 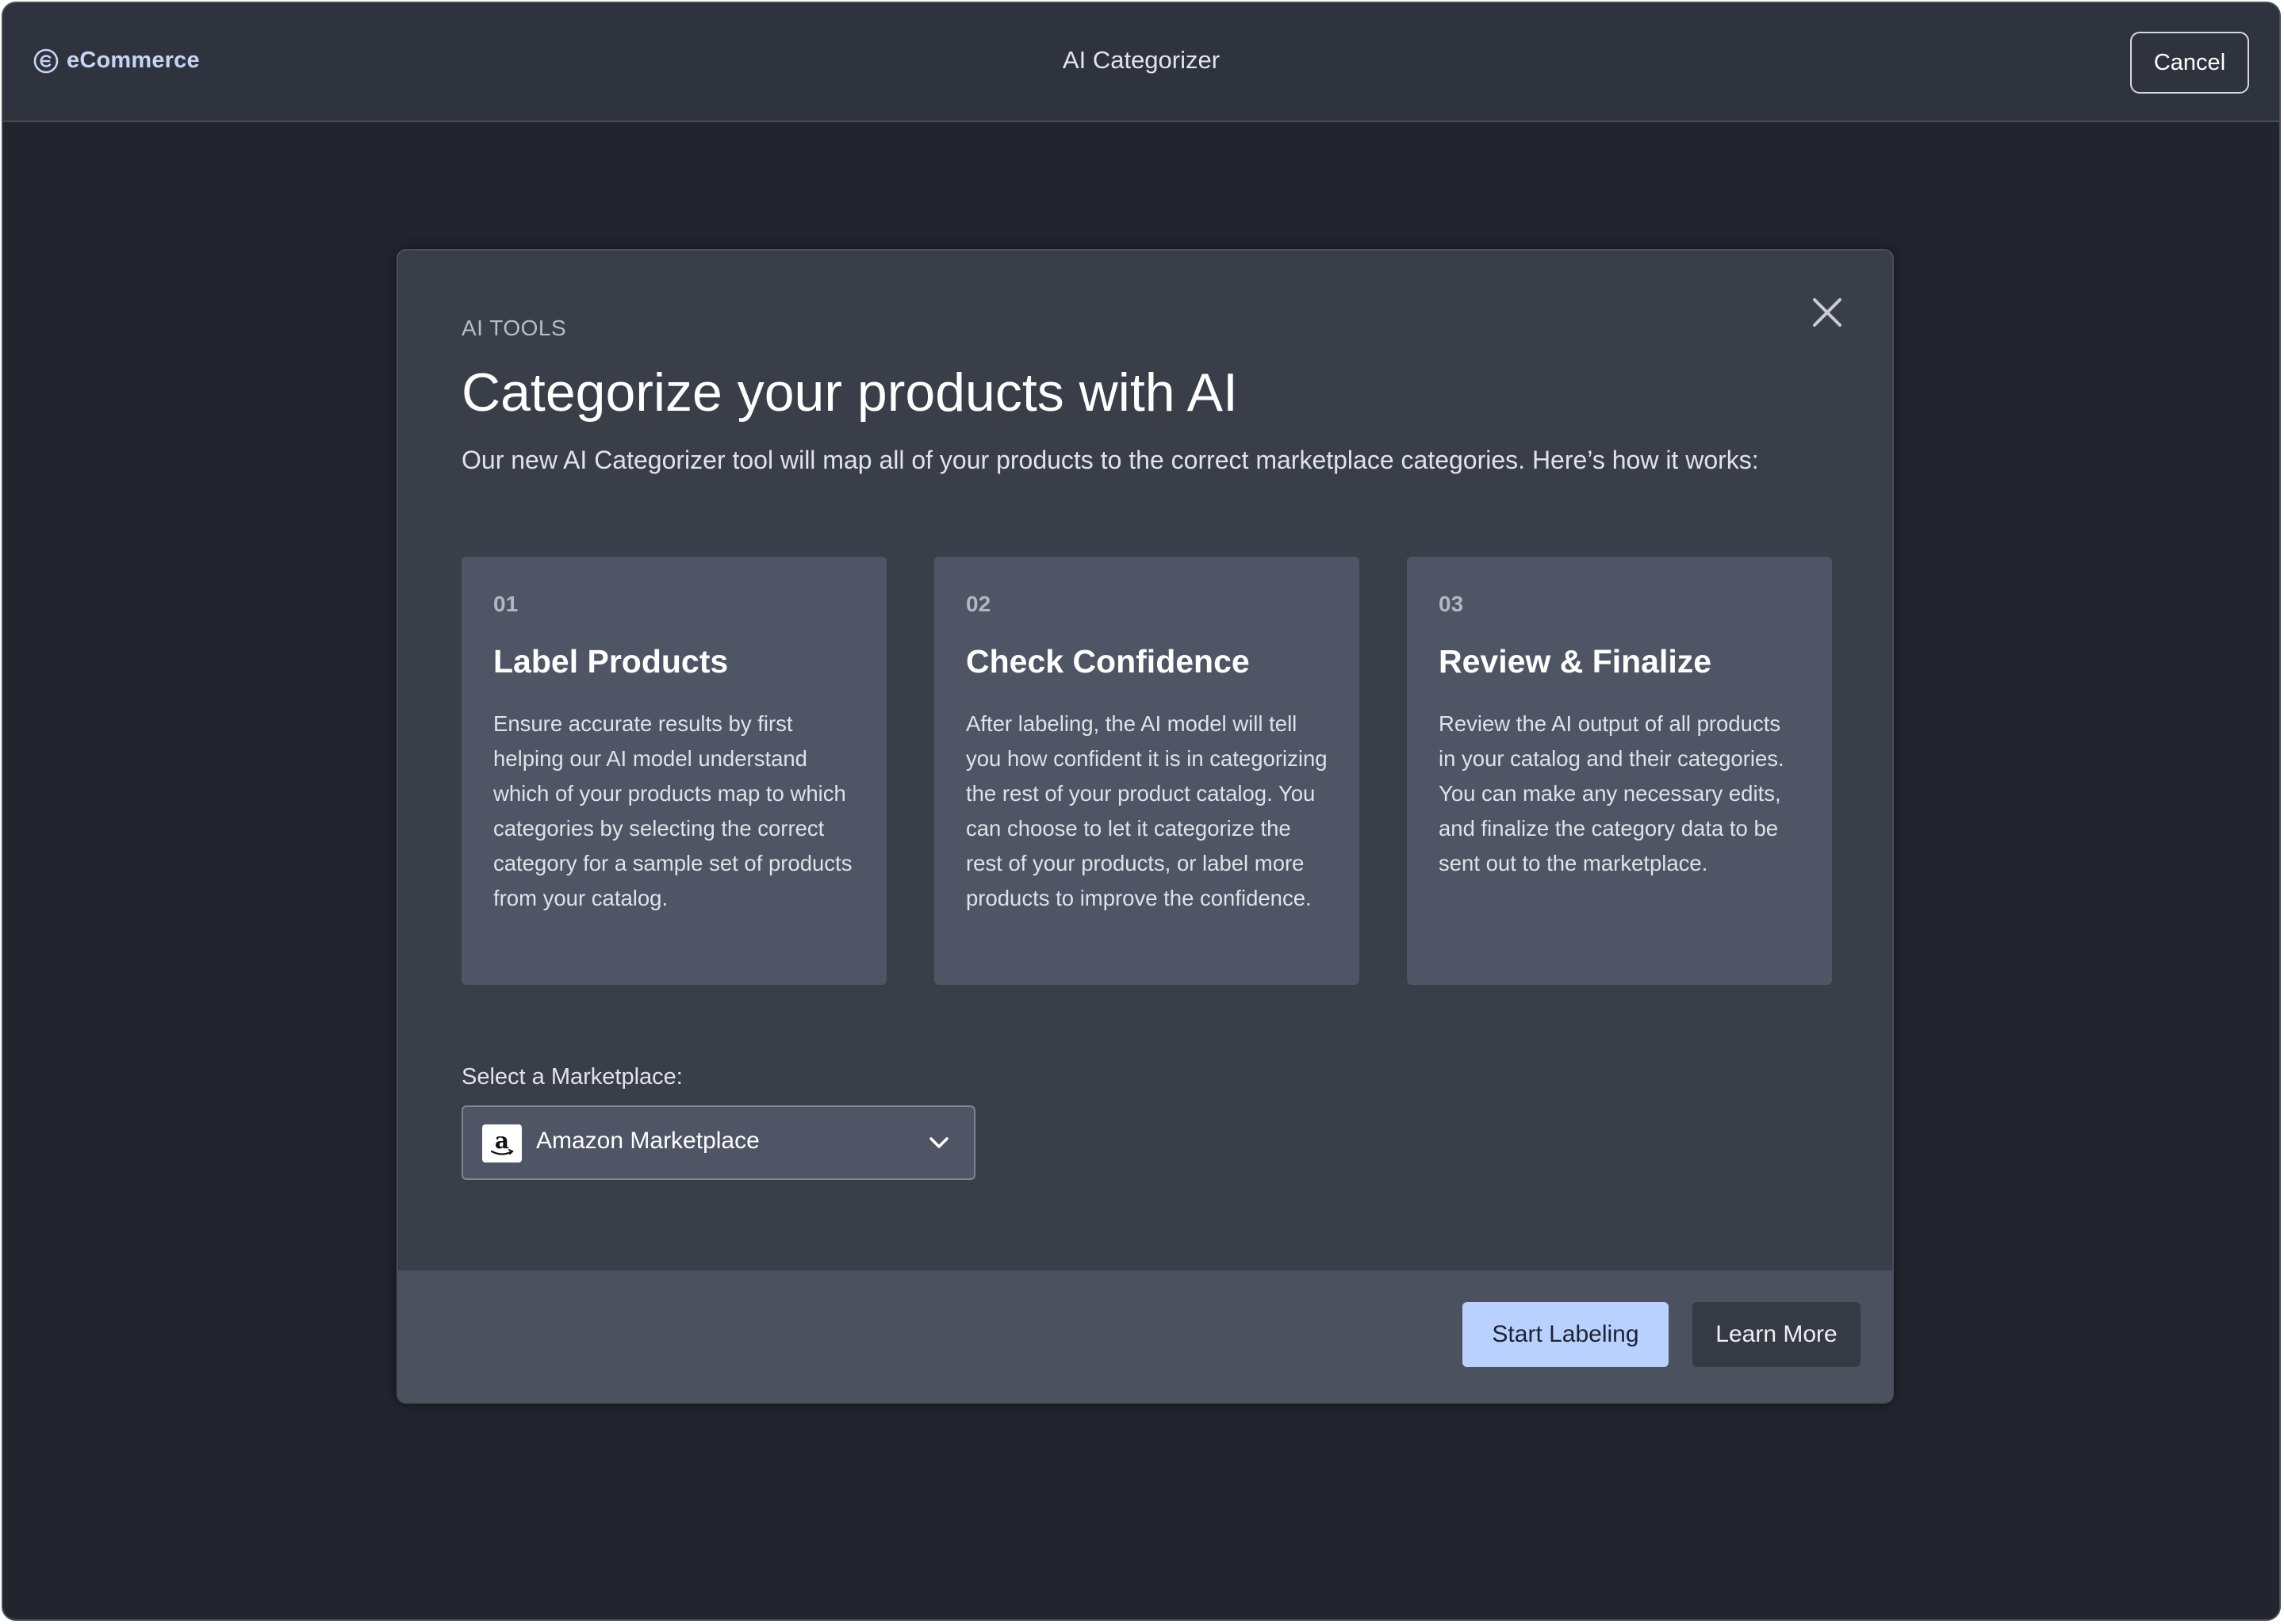 What do you see at coordinates (1827, 312) in the screenshot?
I see `close-icon` at bounding box center [1827, 312].